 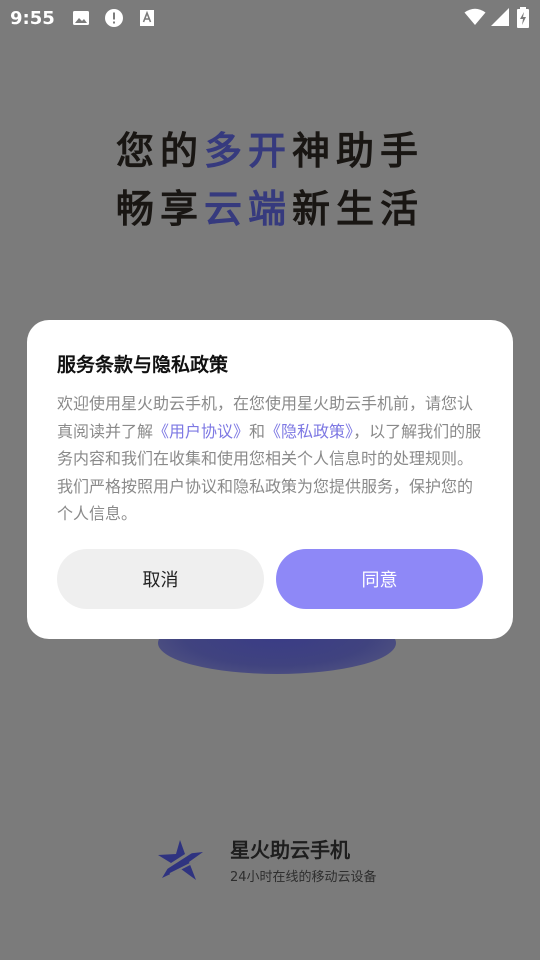 I want to click on image-icon, so click(x=81, y=18).